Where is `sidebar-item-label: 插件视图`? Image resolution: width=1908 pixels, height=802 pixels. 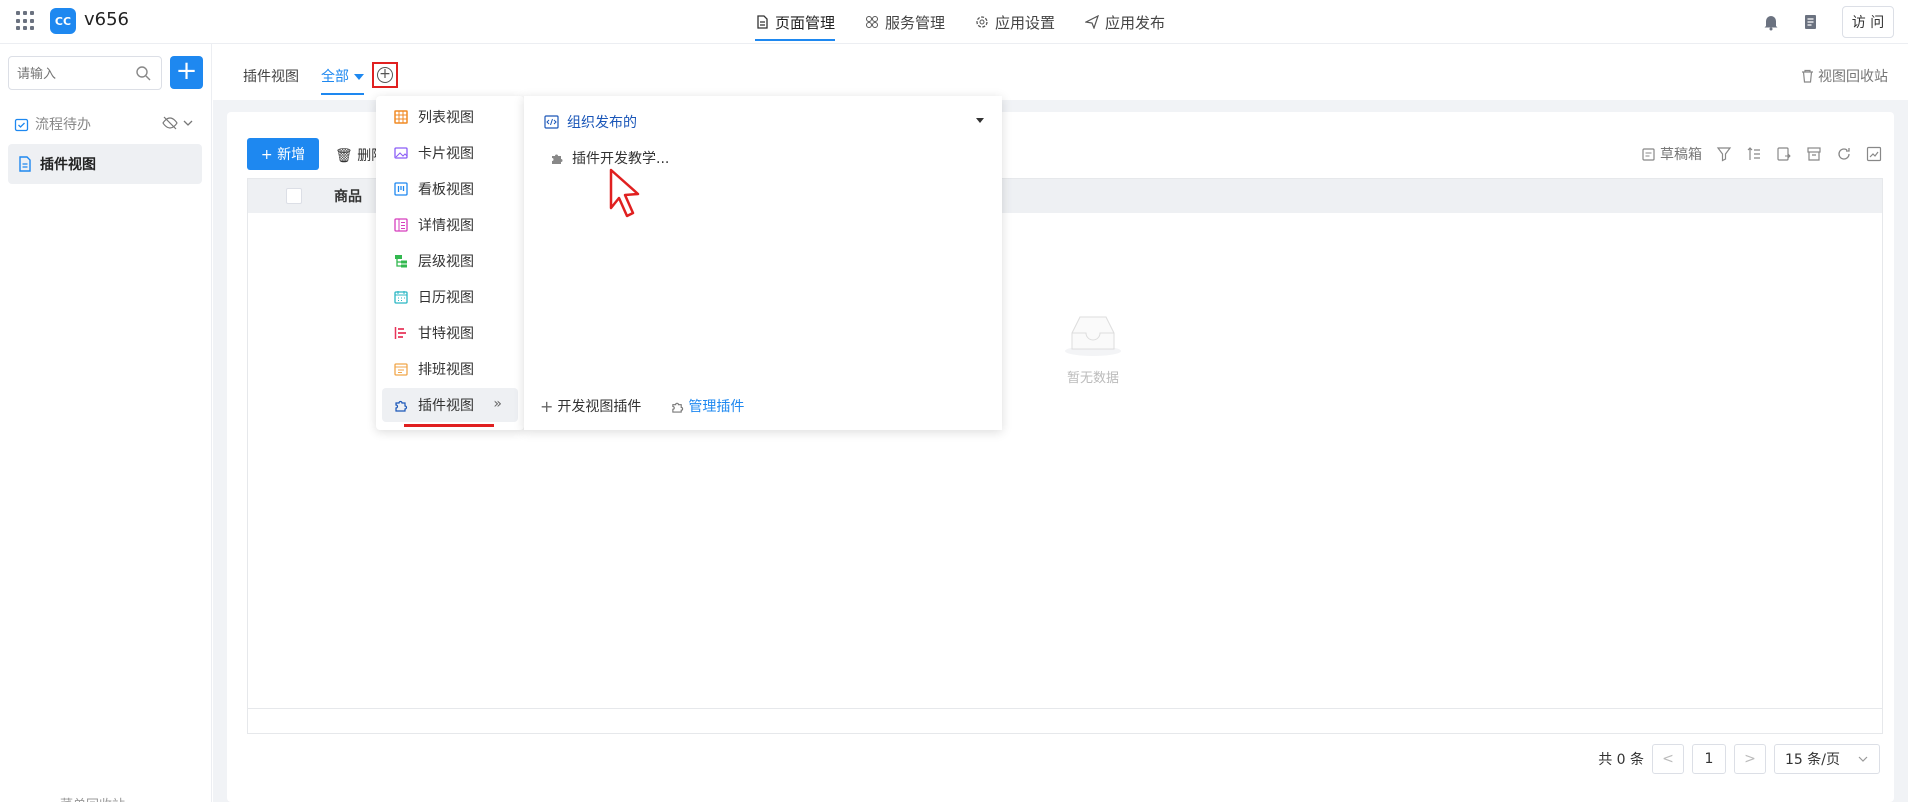
sidebar-item-label: 插件视图 is located at coordinates (68, 165).